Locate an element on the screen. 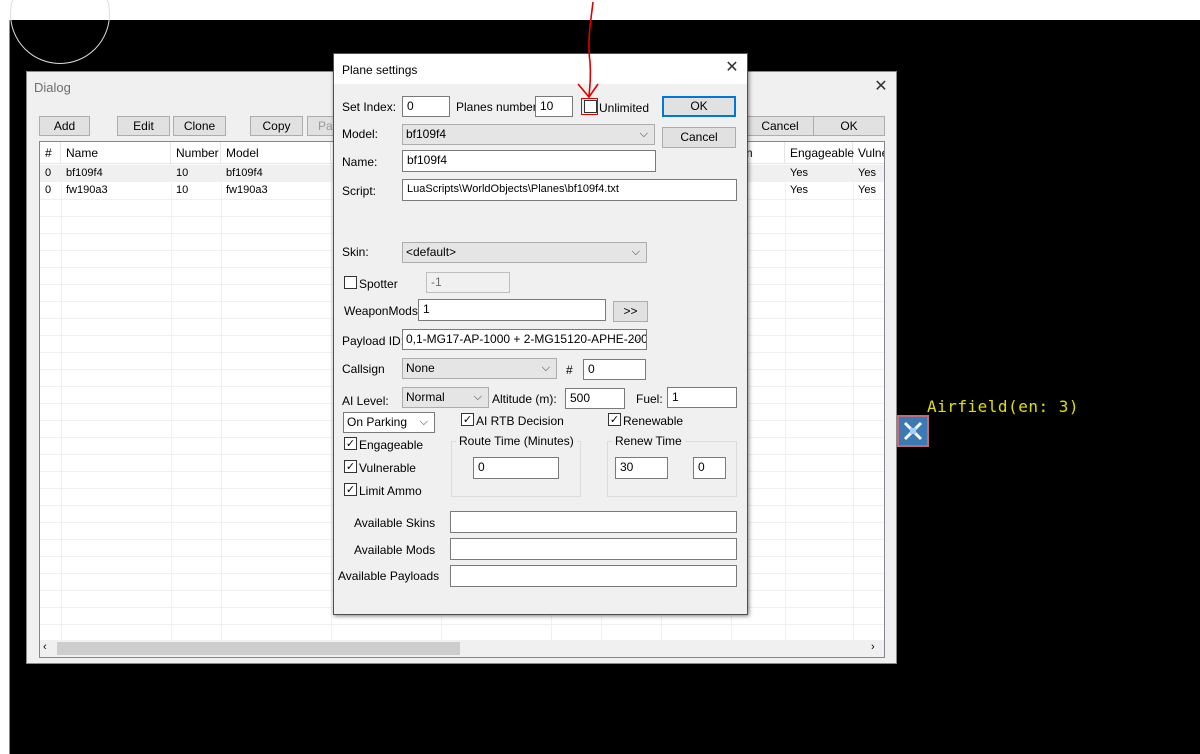 The height and width of the screenshot is (754, 1200). script-label: Script: is located at coordinates (359, 191).